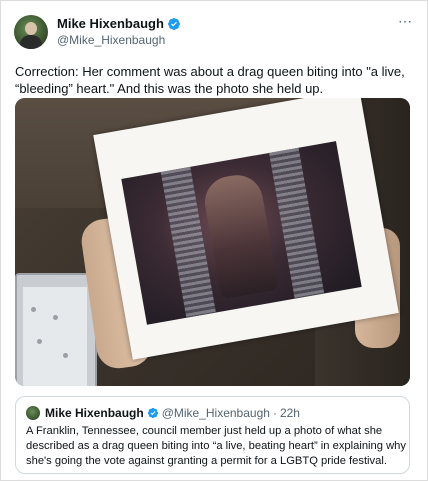  What do you see at coordinates (94, 413) in the screenshot?
I see `quoted-author-name: Mike Hixenbaugh` at bounding box center [94, 413].